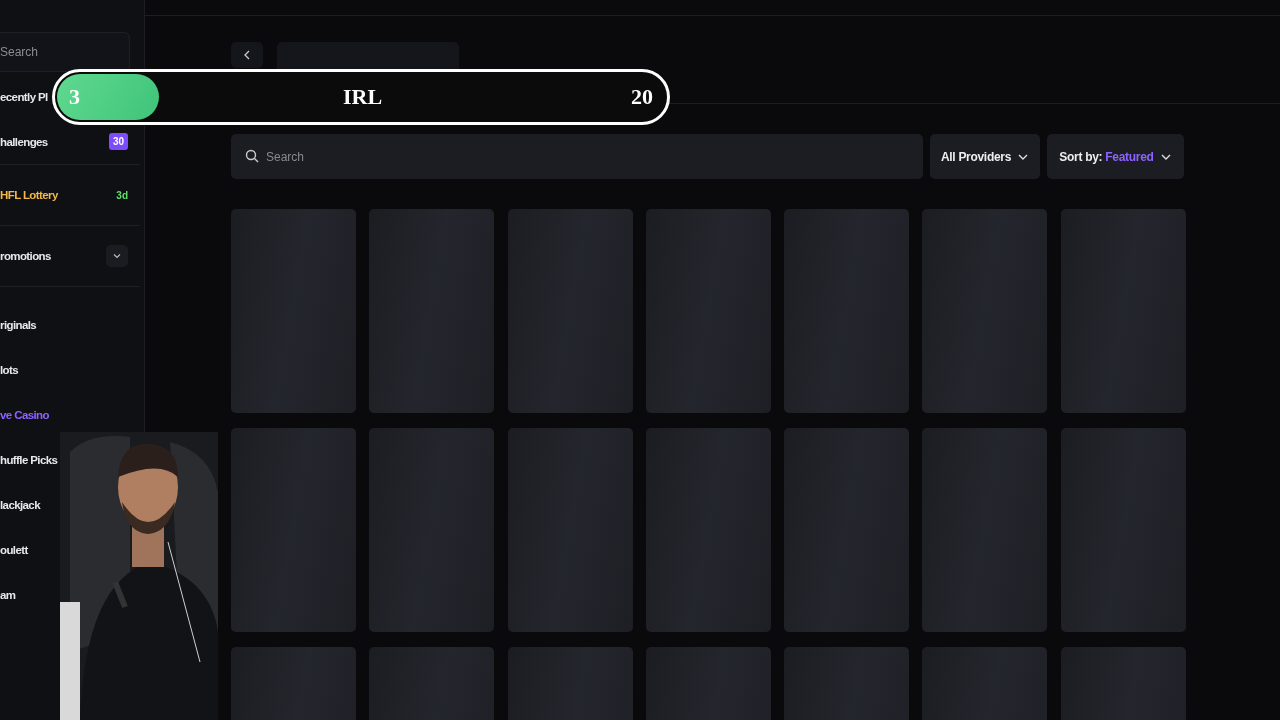  I want to click on sidebar-item: romotions, so click(25, 256).